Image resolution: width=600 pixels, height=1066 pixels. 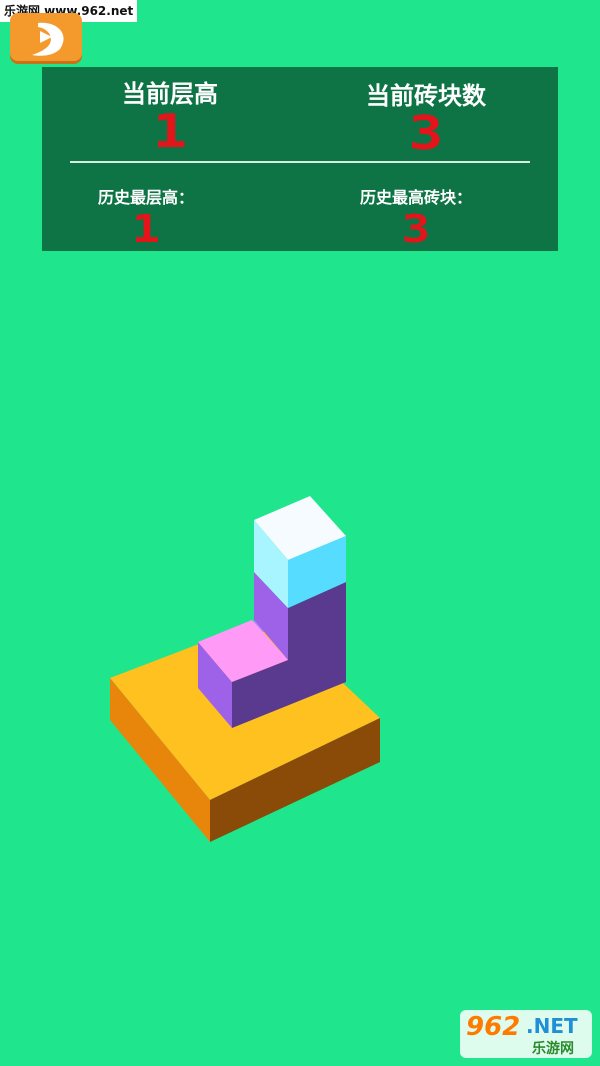 What do you see at coordinates (552, 1026) in the screenshot?
I see `watermark-logo-suffix: .NET` at bounding box center [552, 1026].